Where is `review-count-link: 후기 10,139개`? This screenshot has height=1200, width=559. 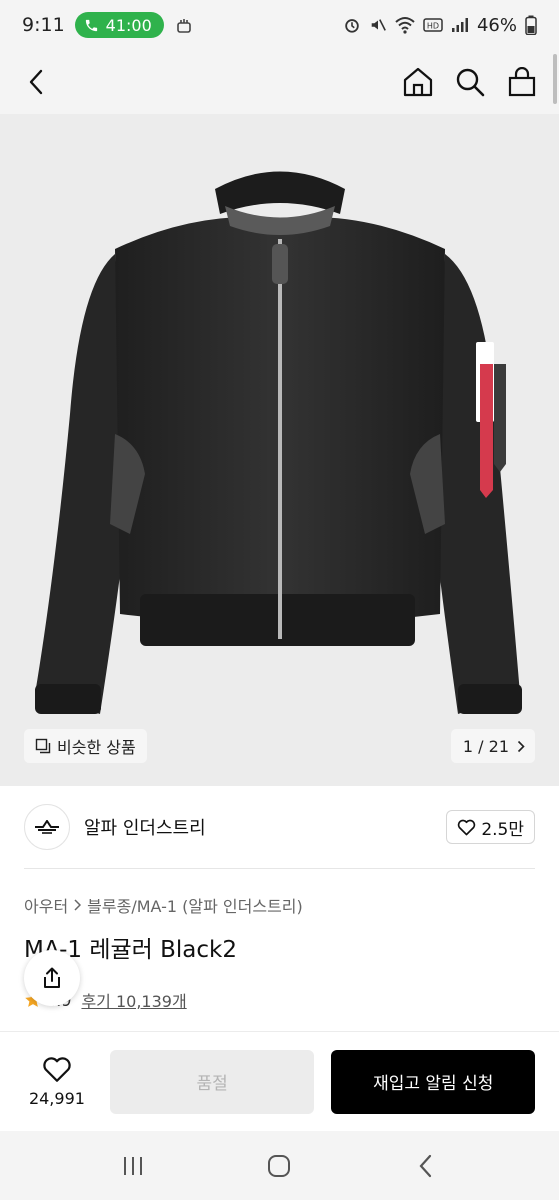
review-count-link: 후기 10,139개 is located at coordinates (133, 1000).